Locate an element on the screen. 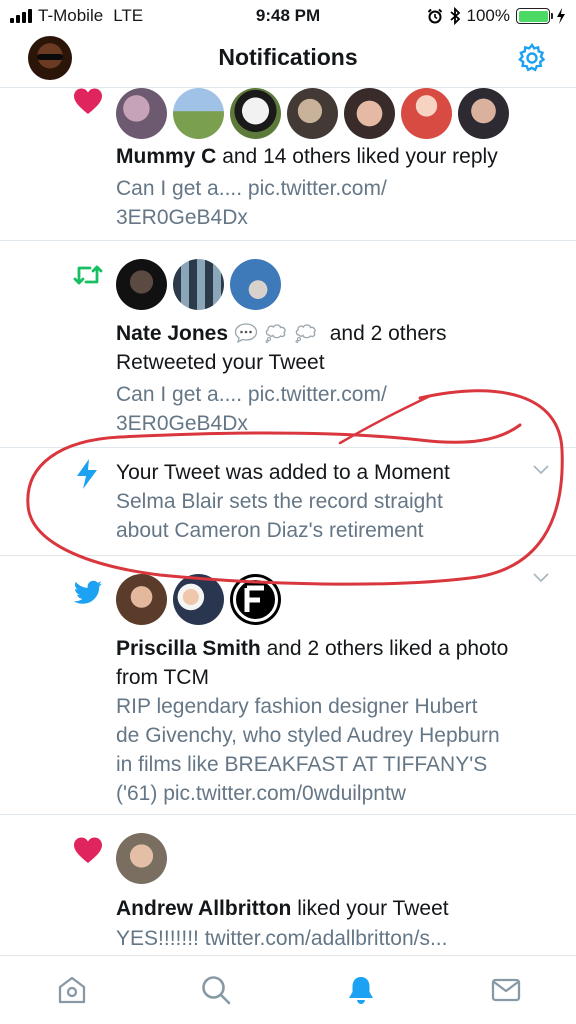 The image size is (576, 1024). preview-line: ('61) pic.twitter.com/0wduilpntw is located at coordinates (261, 793).